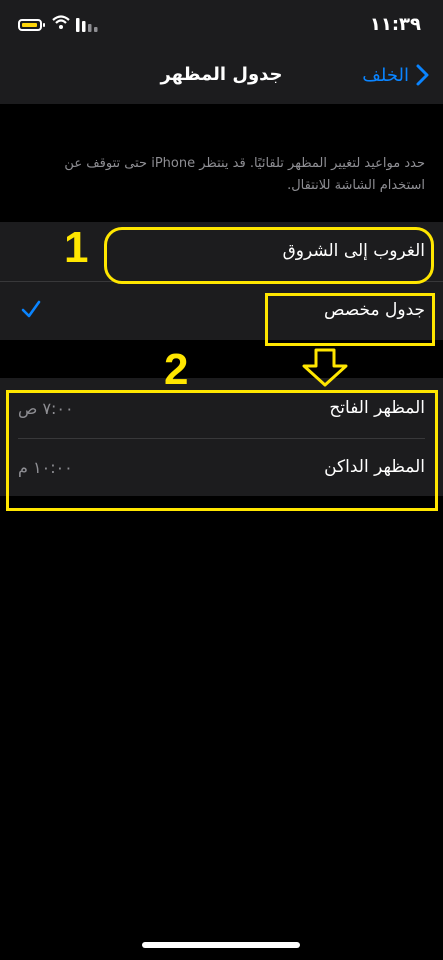 This screenshot has height=960, width=443. What do you see at coordinates (31, 309) in the screenshot?
I see `checkmark-icon` at bounding box center [31, 309].